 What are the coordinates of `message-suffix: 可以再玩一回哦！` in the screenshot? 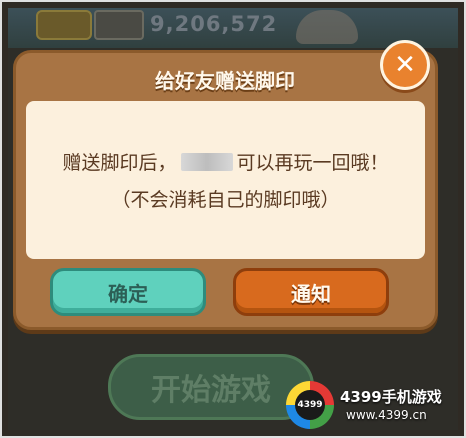 It's located at (312, 163).